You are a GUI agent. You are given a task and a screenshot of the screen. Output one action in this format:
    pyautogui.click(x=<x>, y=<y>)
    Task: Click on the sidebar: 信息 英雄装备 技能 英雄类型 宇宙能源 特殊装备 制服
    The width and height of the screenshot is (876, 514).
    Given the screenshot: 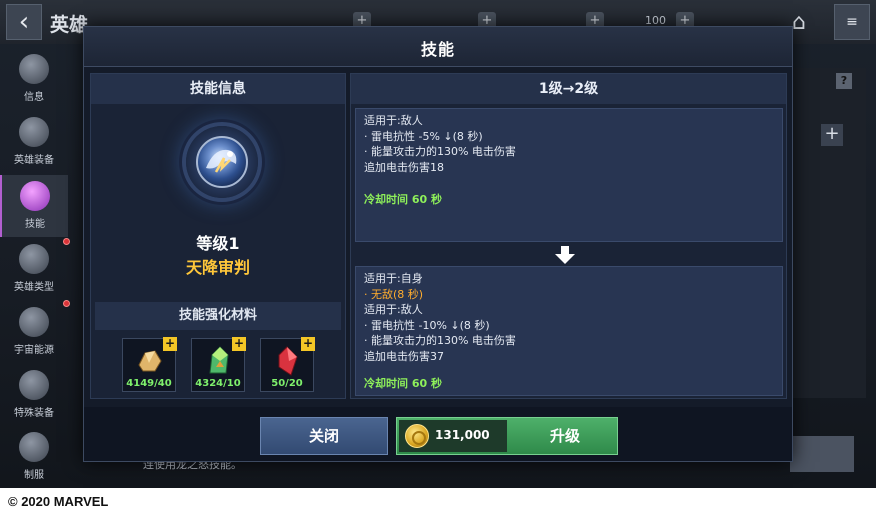 What is the action you would take?
    pyautogui.click(x=35, y=268)
    